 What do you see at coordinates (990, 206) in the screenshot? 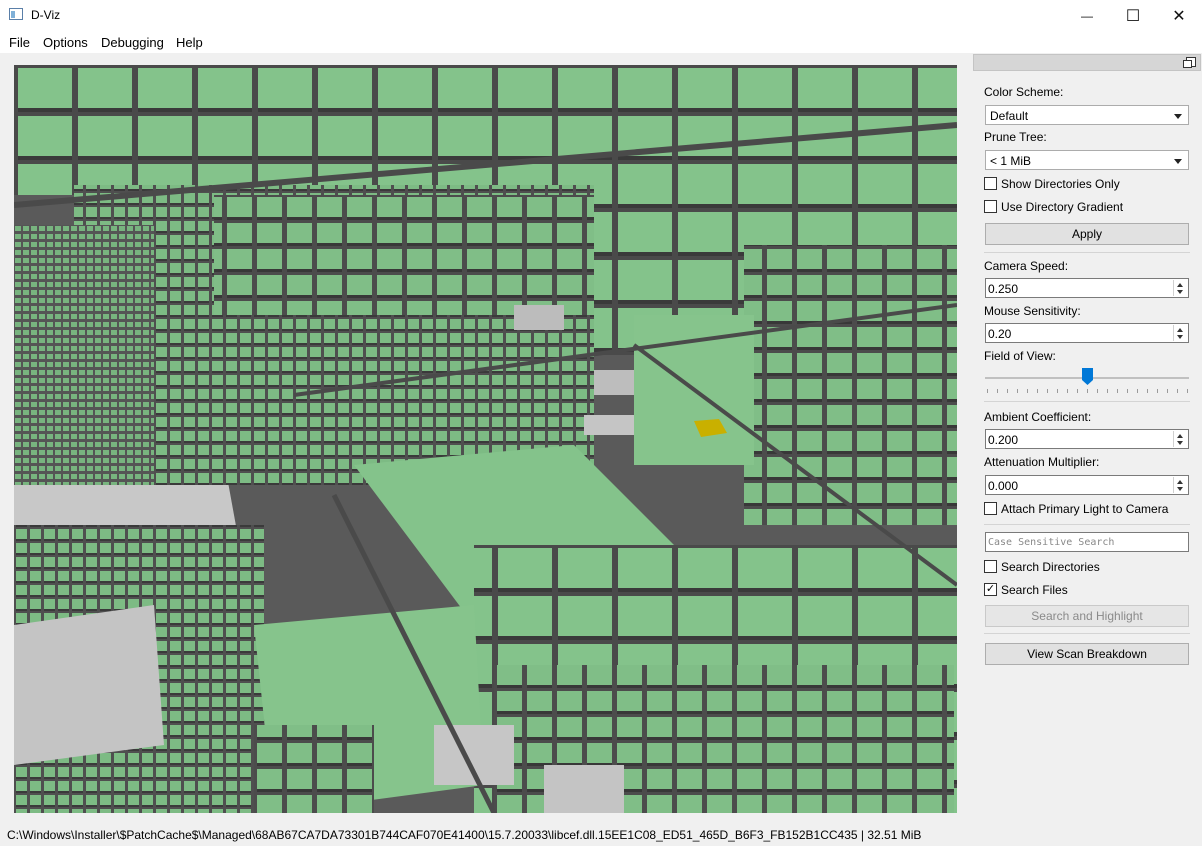
I see `use-directory-gradient-checkbox` at bounding box center [990, 206].